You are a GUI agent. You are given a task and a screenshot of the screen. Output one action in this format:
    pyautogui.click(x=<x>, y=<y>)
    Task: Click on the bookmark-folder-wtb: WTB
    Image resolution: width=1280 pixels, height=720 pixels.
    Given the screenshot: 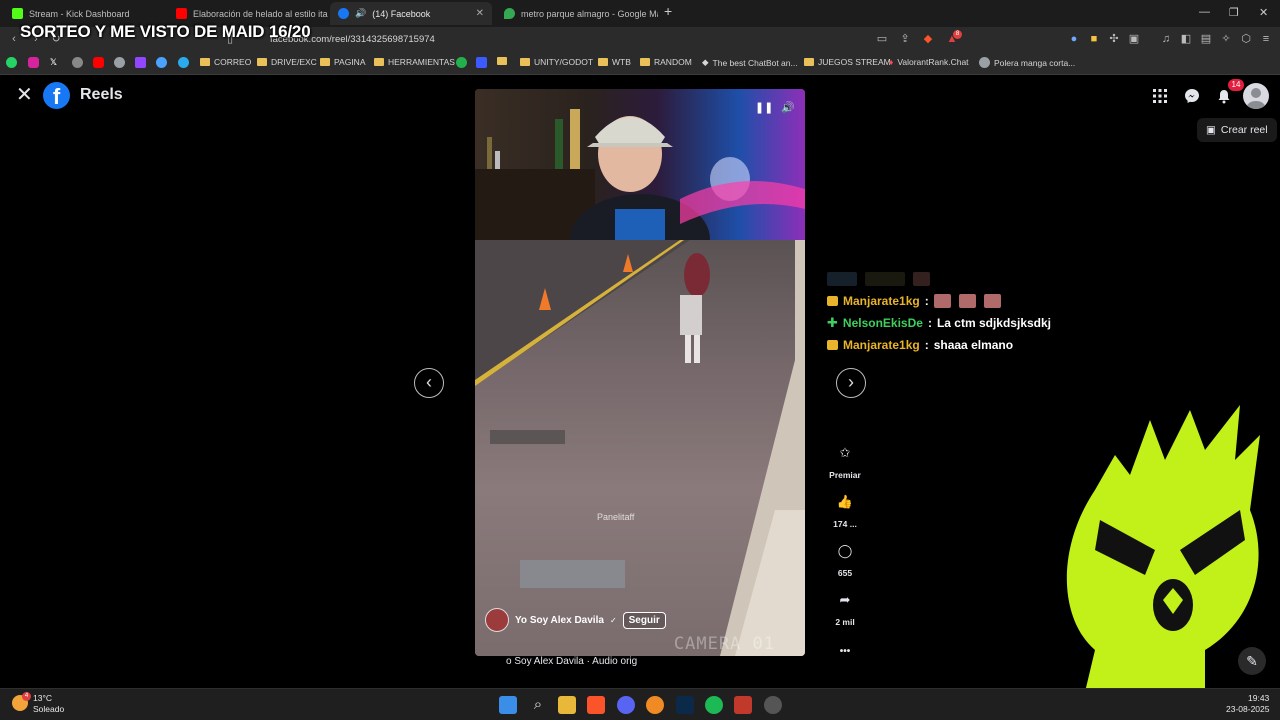 What is the action you would take?
    pyautogui.click(x=614, y=62)
    